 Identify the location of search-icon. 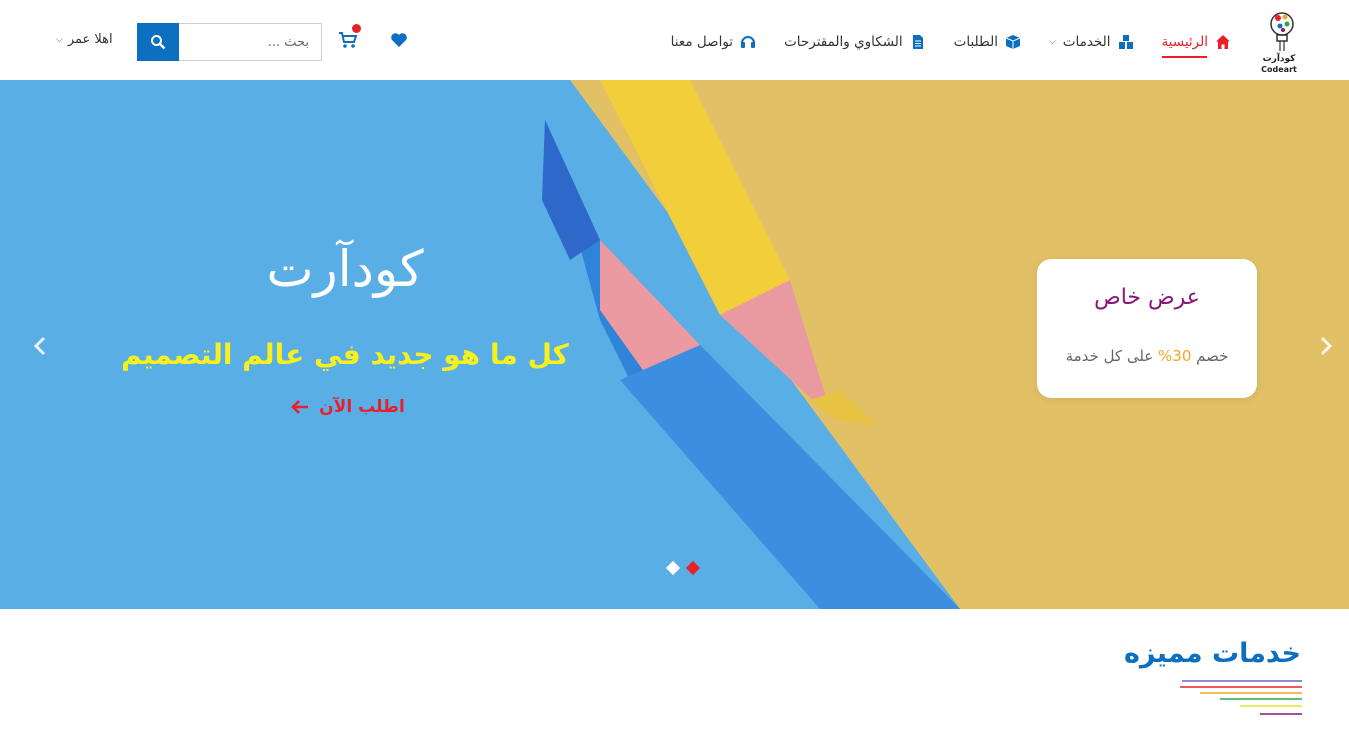
(158, 42).